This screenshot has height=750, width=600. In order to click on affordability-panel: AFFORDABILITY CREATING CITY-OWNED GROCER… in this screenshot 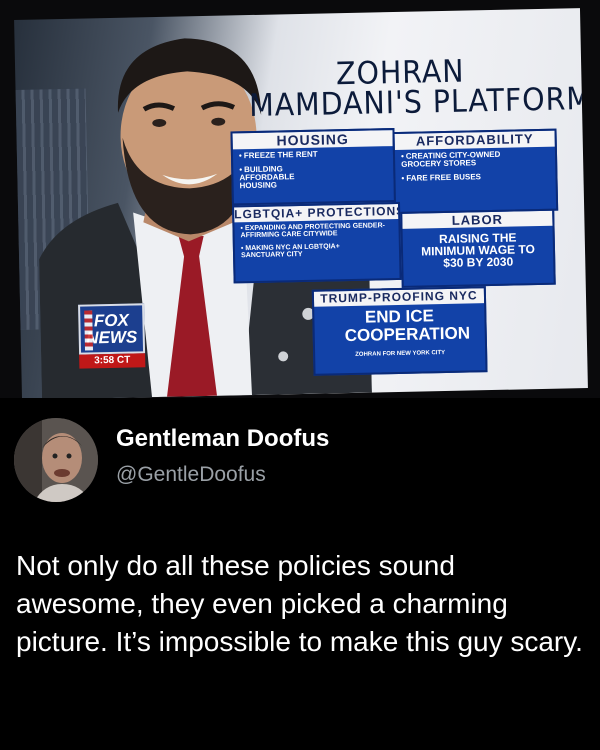, I will do `click(475, 171)`.